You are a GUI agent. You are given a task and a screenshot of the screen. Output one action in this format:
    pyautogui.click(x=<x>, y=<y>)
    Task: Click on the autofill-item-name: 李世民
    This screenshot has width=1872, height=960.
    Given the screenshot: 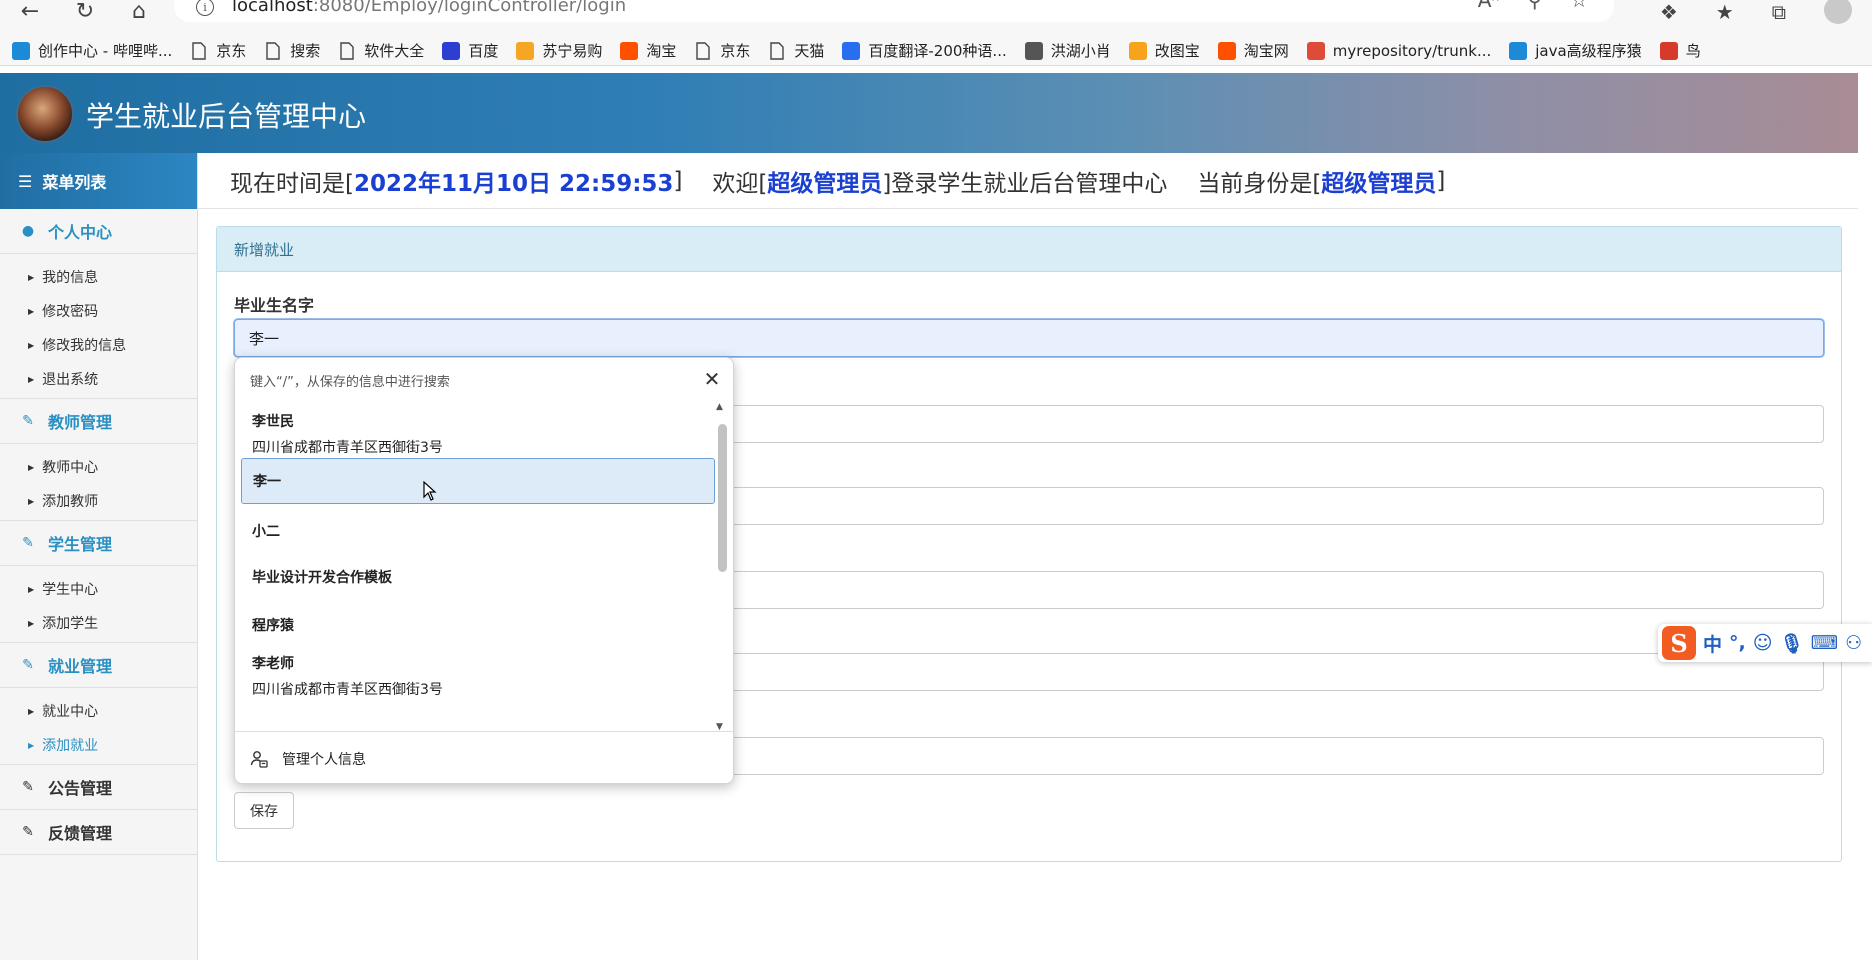 What is the action you would take?
    pyautogui.click(x=273, y=422)
    